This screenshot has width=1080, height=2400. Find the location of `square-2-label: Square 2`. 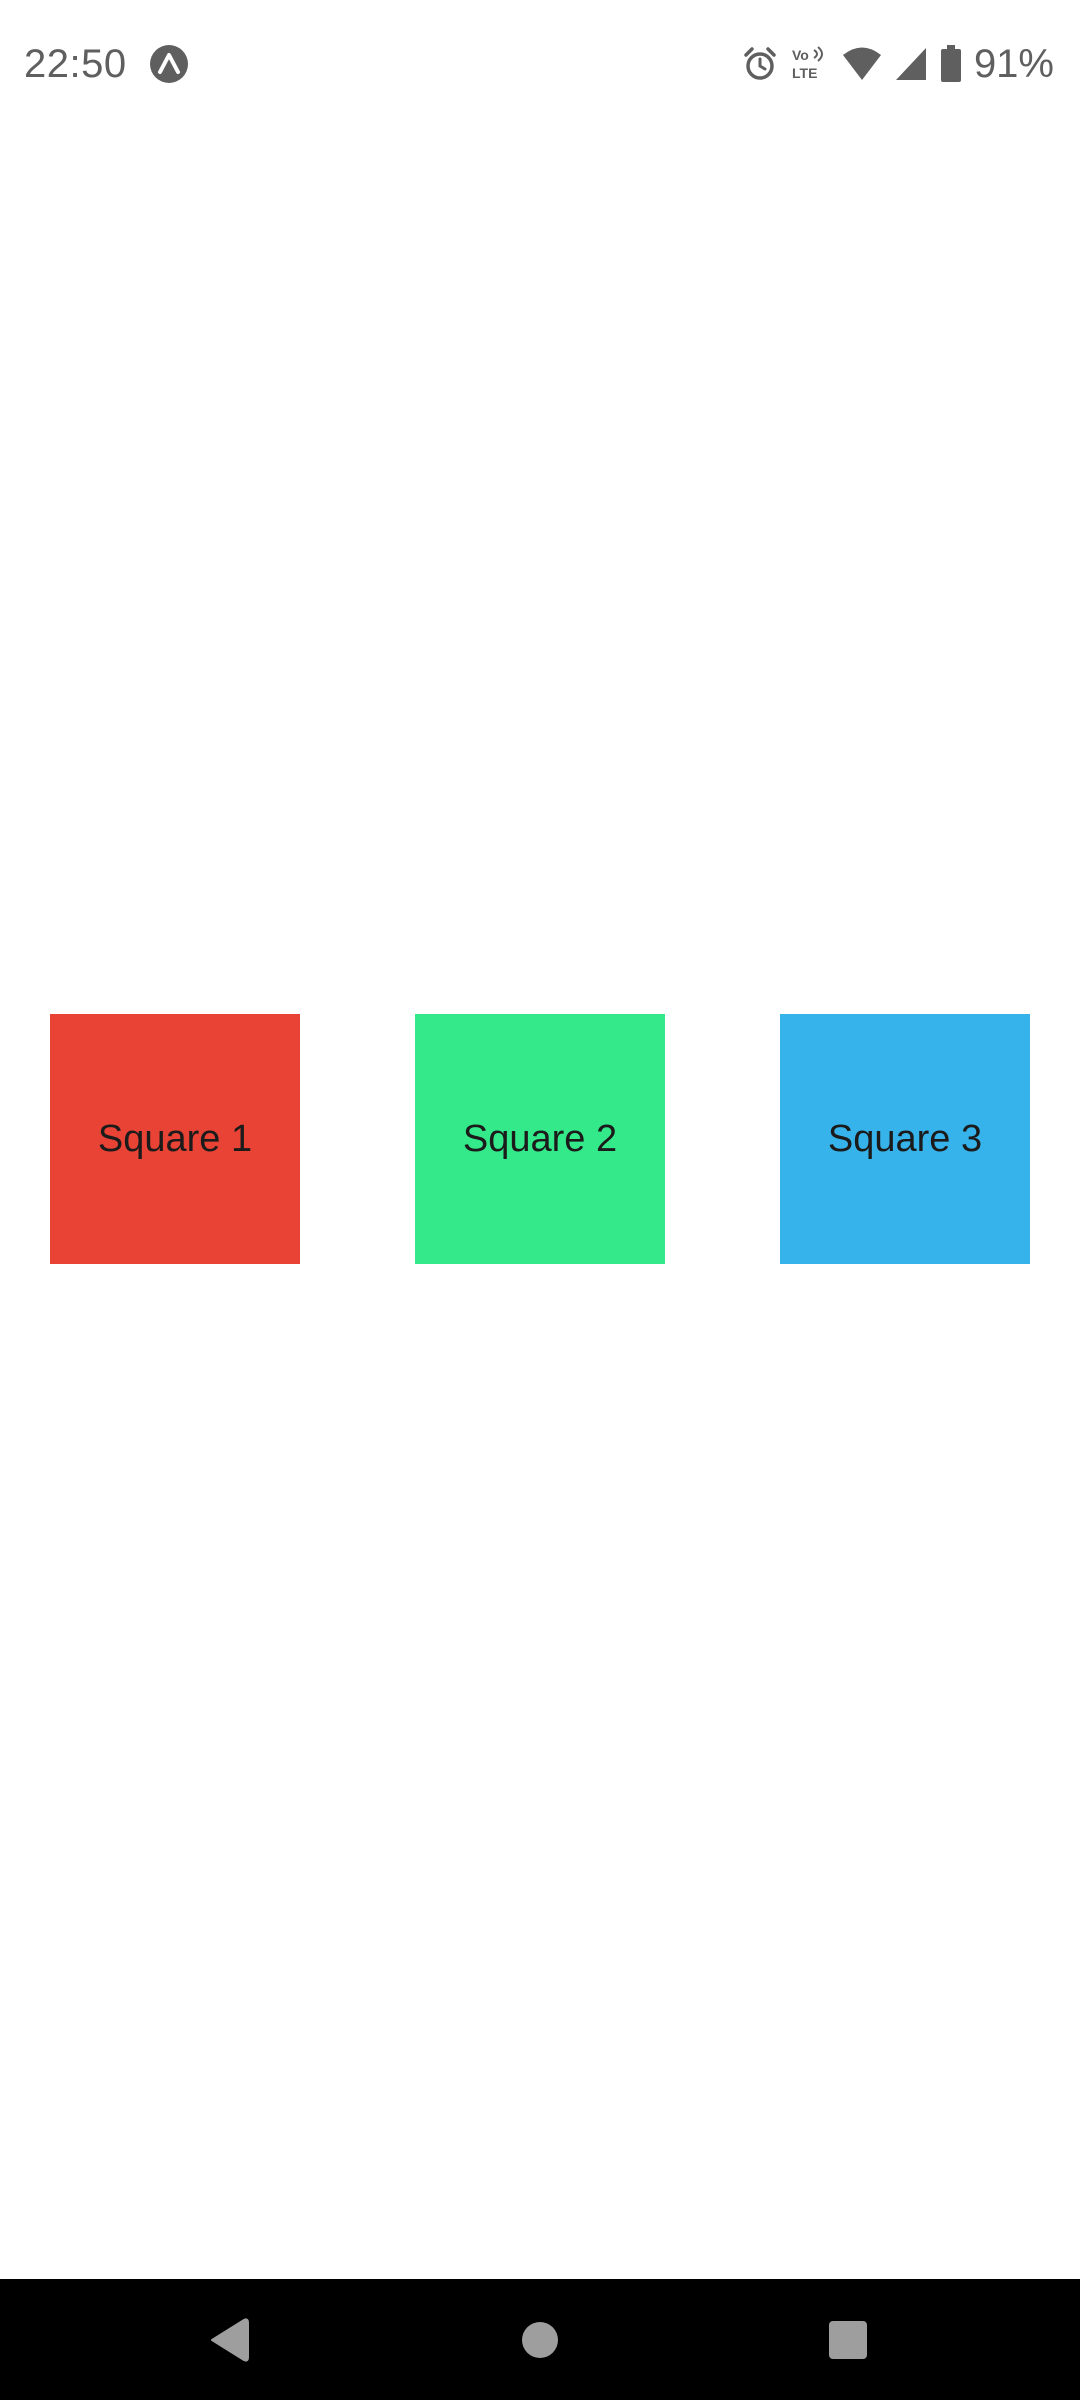

square-2-label: Square 2 is located at coordinates (540, 1138).